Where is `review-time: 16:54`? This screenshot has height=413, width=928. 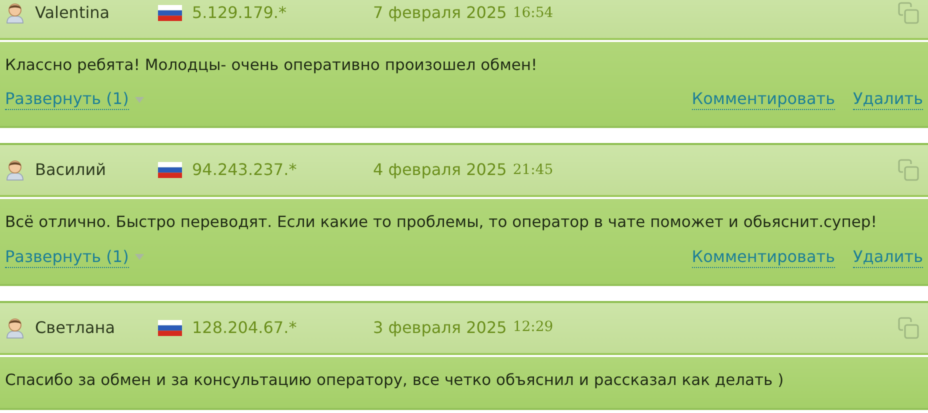 review-time: 16:54 is located at coordinates (533, 13).